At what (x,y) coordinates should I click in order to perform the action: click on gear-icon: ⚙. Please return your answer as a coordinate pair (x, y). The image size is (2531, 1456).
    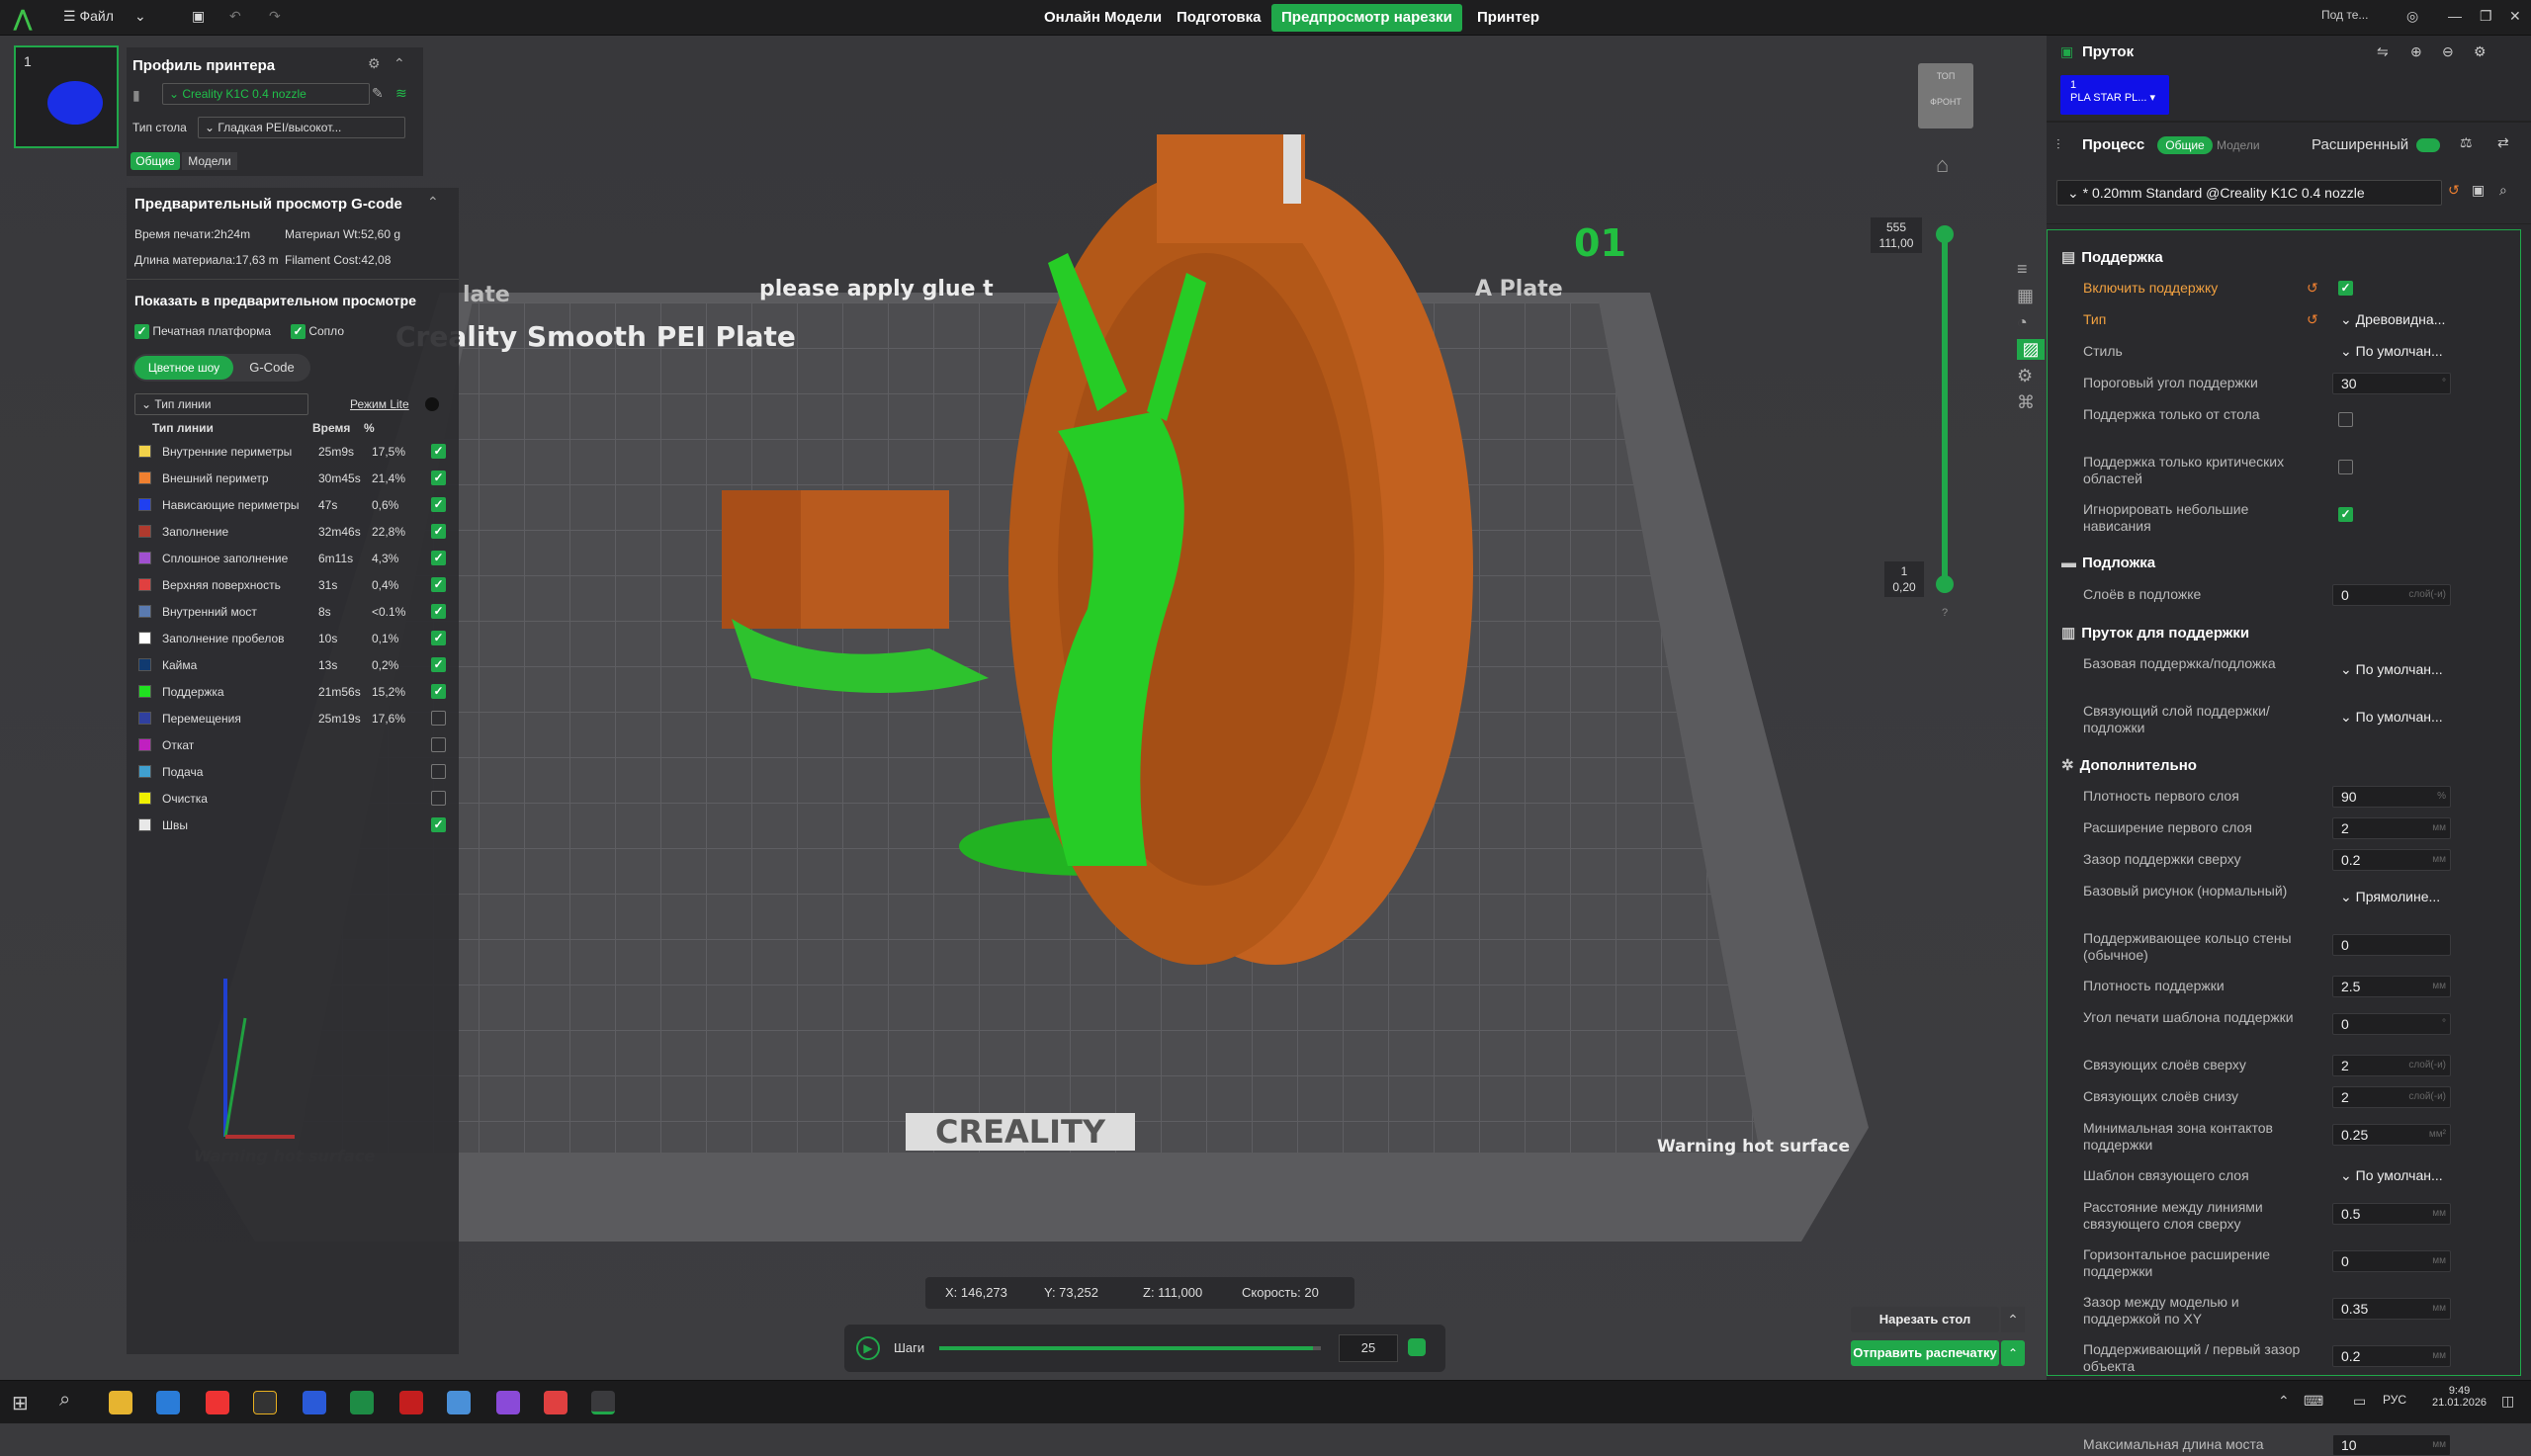
    Looking at the image, I should click on (374, 63).